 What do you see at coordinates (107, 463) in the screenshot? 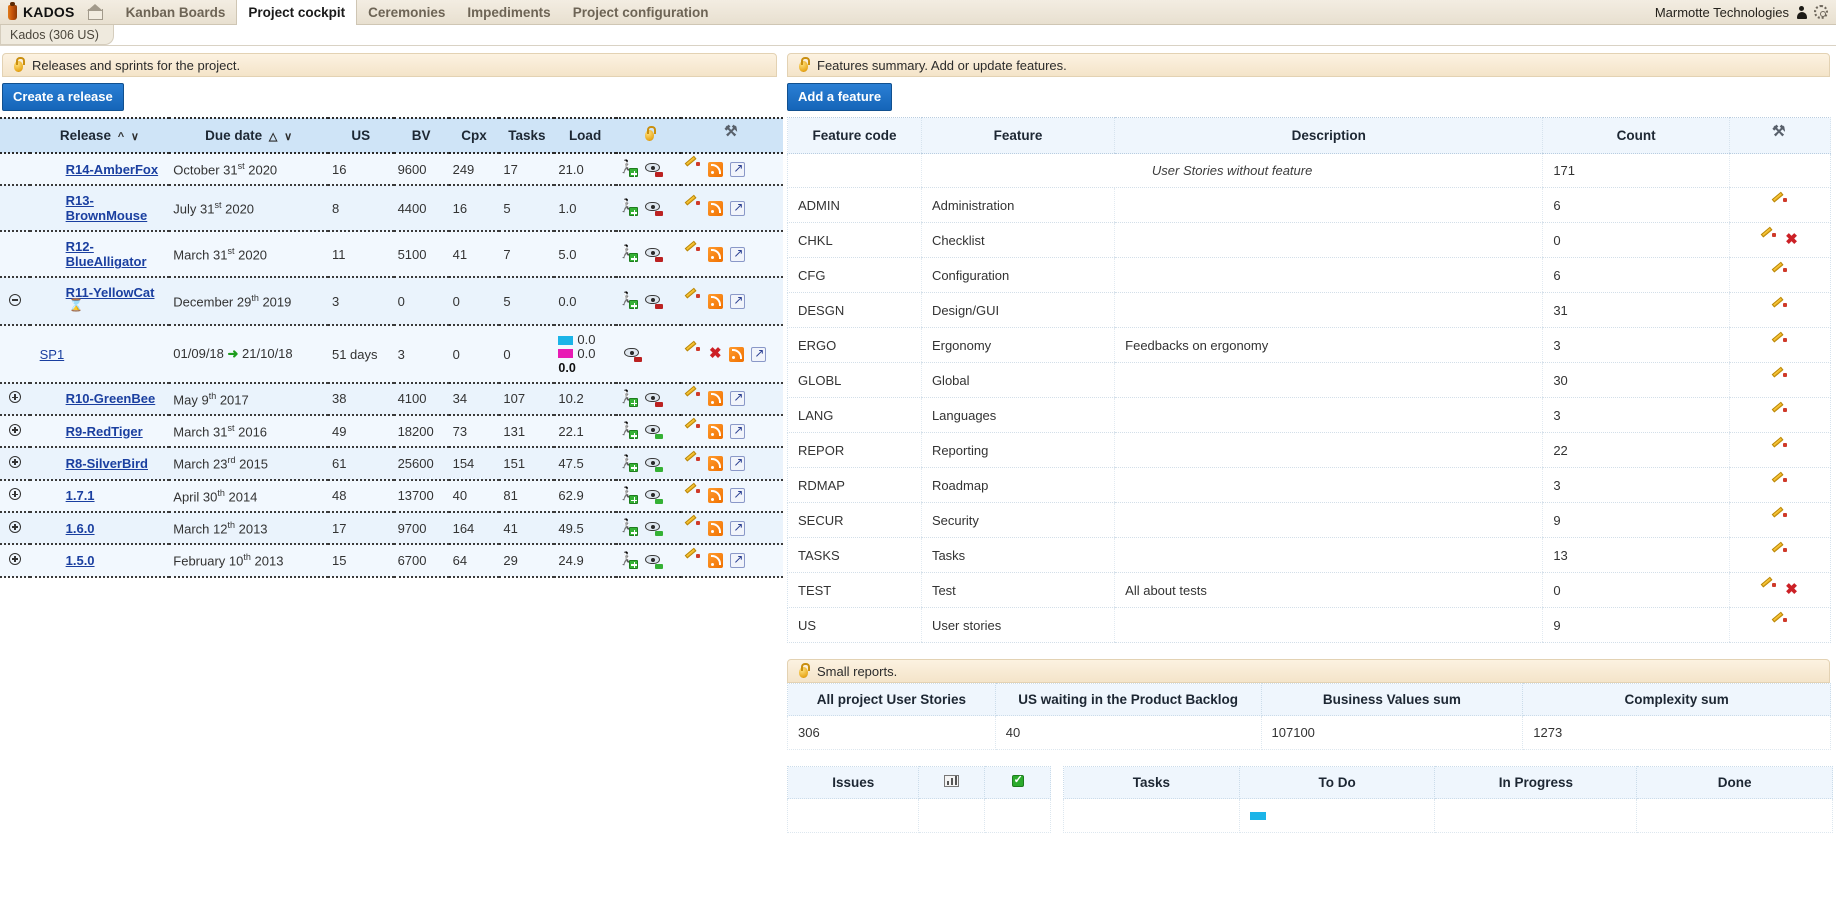
I see `release-link: R8-SilverBird` at bounding box center [107, 463].